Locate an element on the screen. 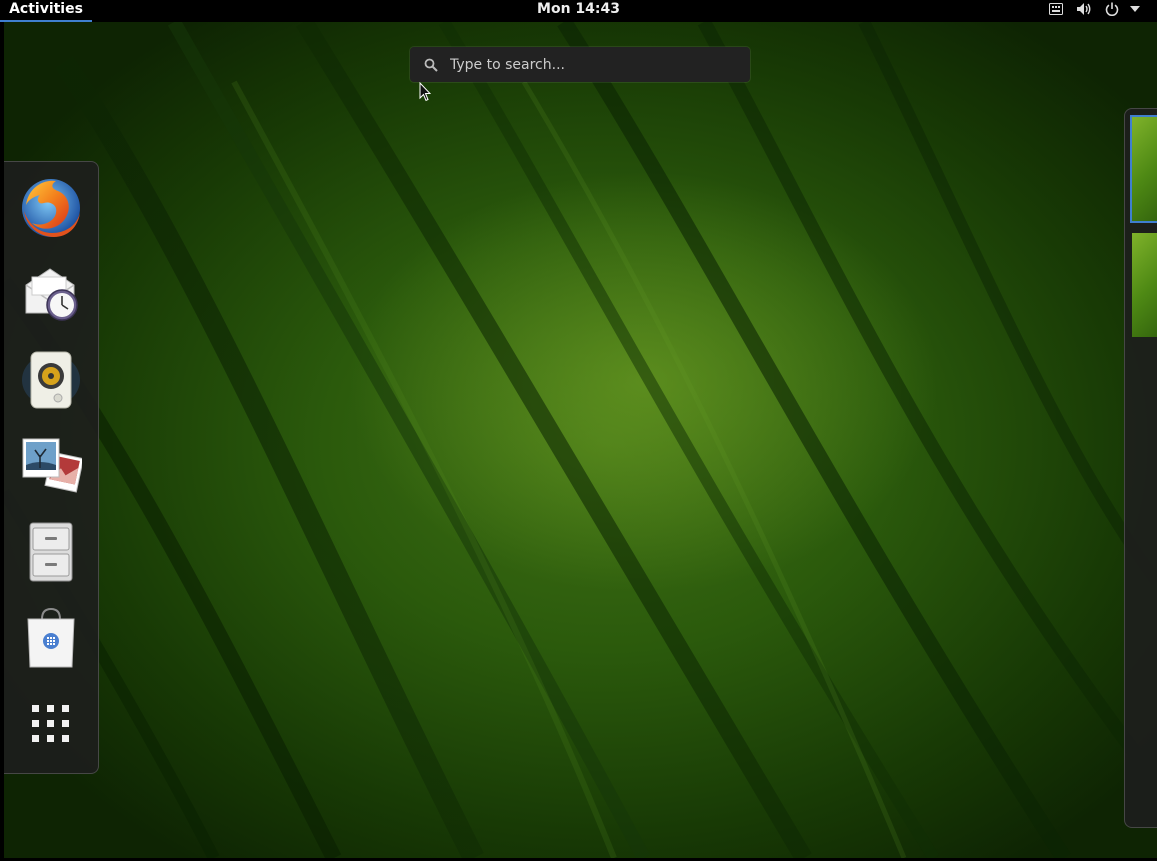 Image resolution: width=1157 pixels, height=861 pixels. firefox-icon is located at coordinates (51, 208).